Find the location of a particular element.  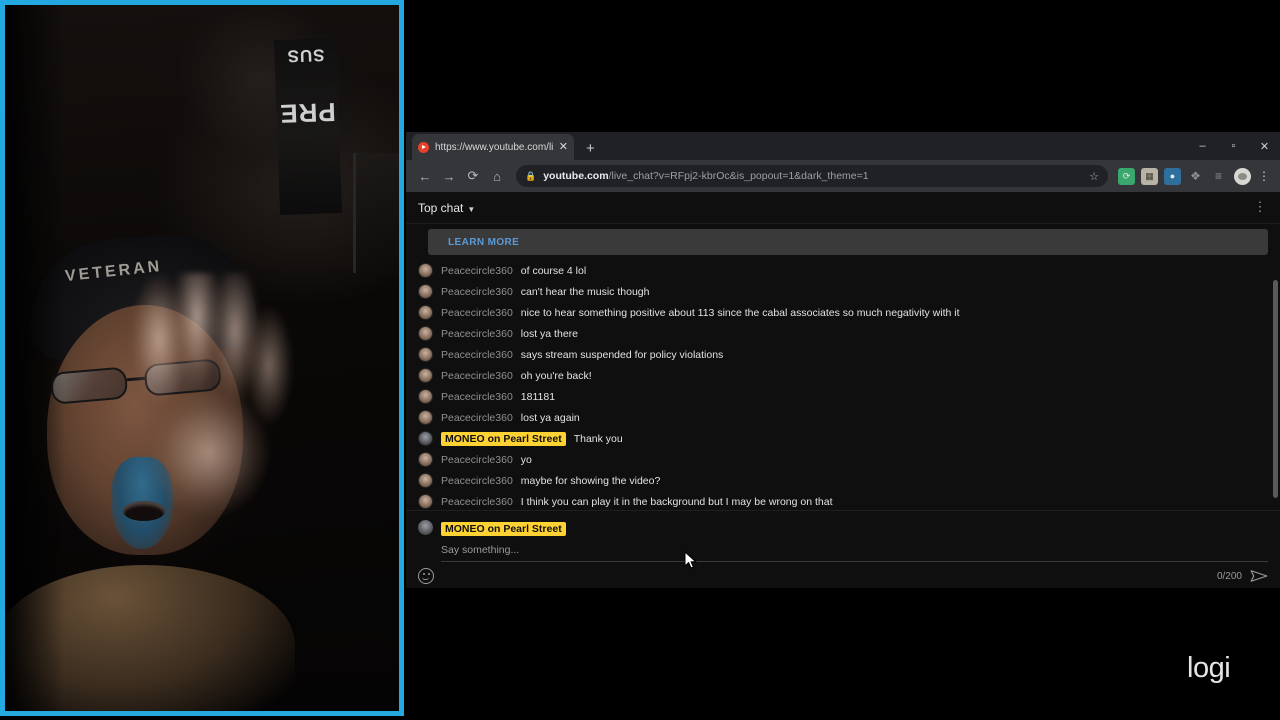

message-text: 181181 is located at coordinates (538, 396).